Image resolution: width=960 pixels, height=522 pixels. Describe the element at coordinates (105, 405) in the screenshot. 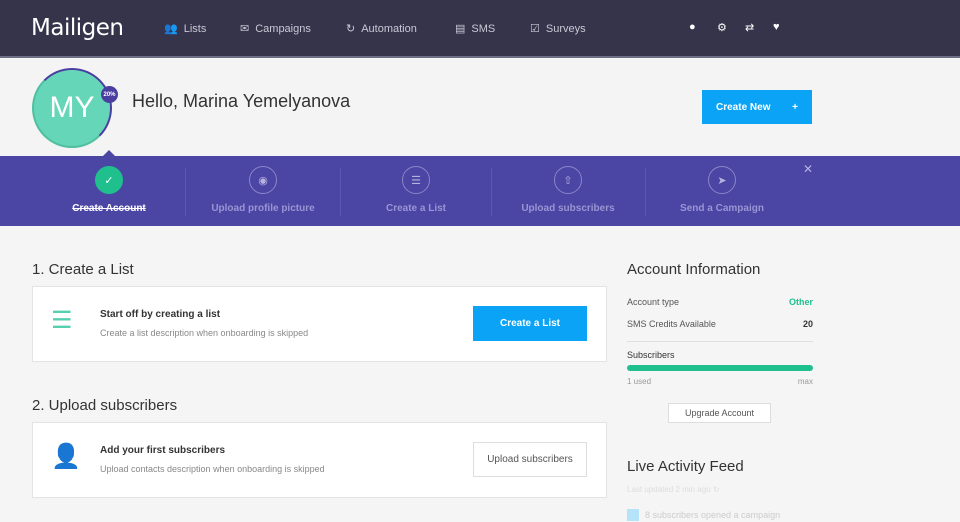

I see `section-title: 2. Upload subscribers` at that location.